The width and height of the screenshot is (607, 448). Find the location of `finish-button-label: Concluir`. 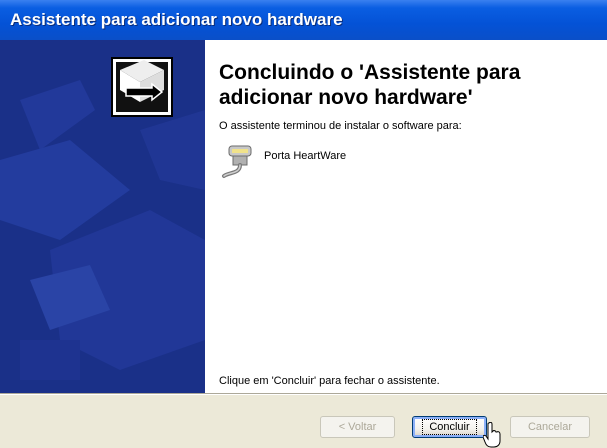

finish-button-label: Concluir is located at coordinates (449, 427).